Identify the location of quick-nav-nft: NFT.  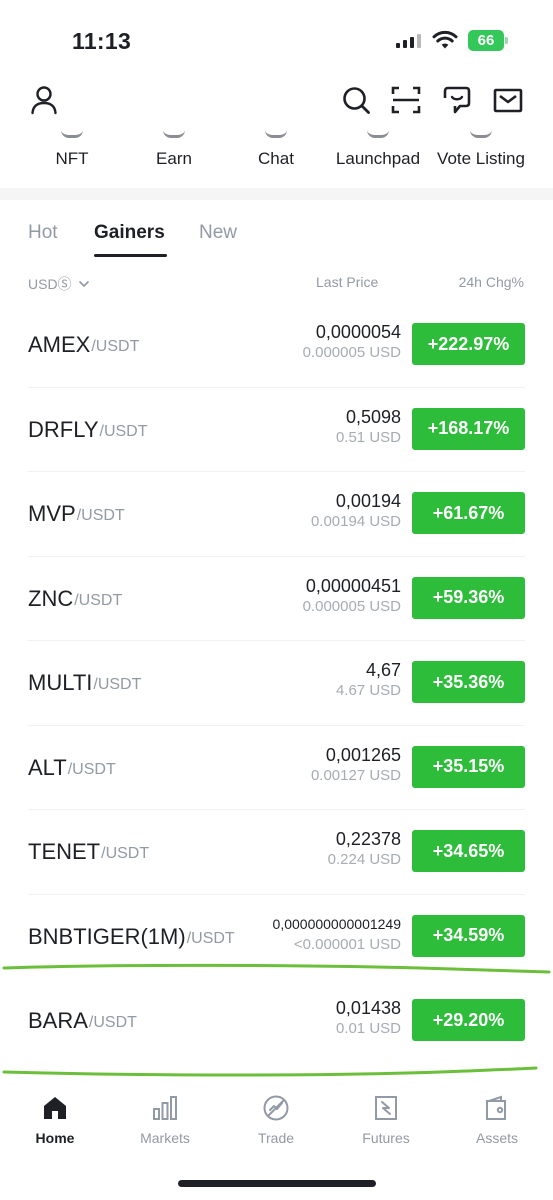
(72, 157).